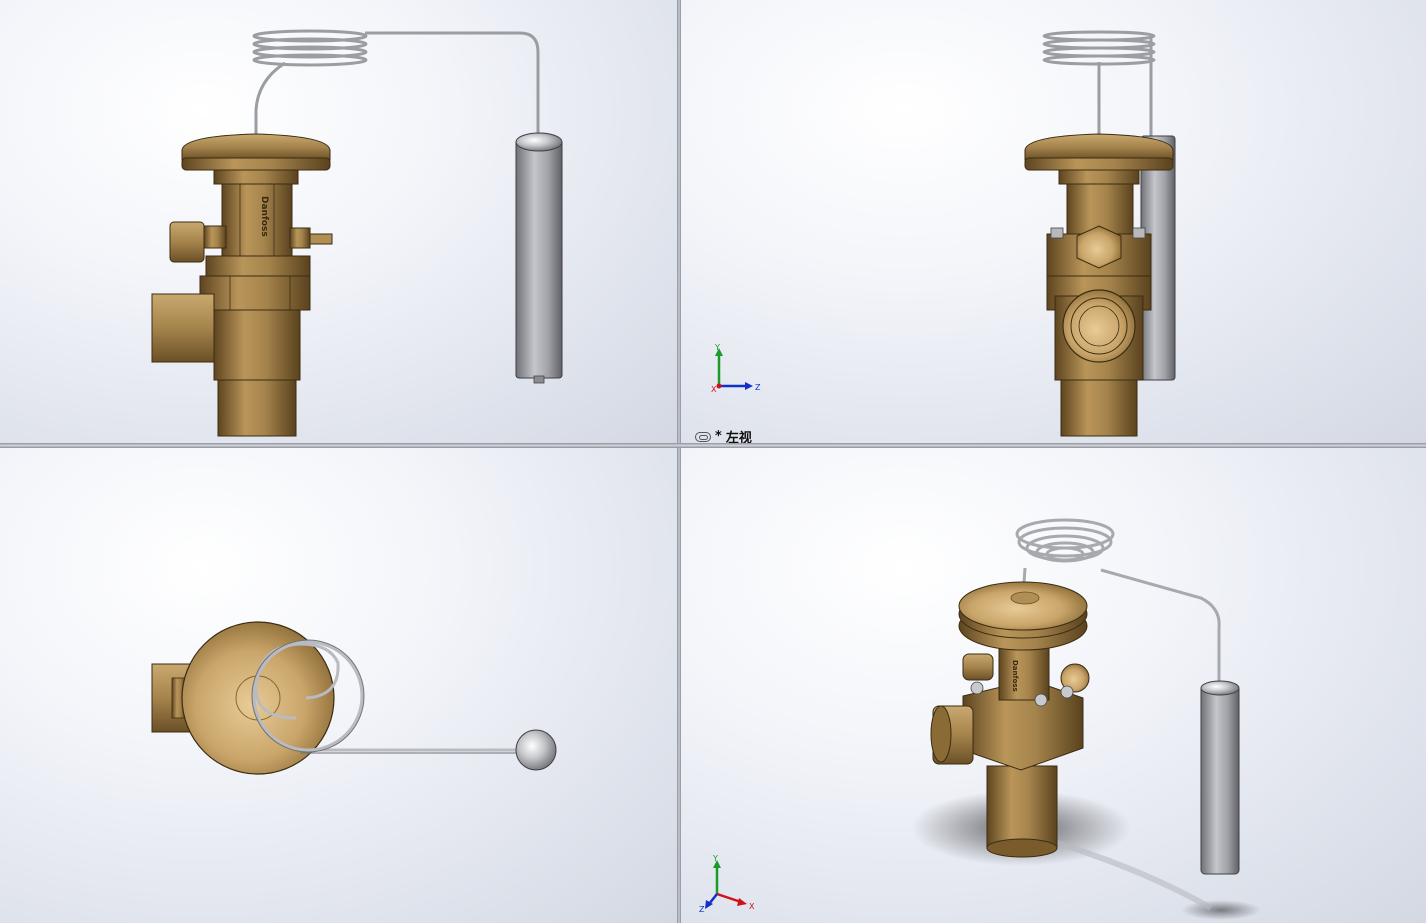 Image resolution: width=1426 pixels, height=923 pixels. I want to click on brand-label: Danfoss, so click(264, 216).